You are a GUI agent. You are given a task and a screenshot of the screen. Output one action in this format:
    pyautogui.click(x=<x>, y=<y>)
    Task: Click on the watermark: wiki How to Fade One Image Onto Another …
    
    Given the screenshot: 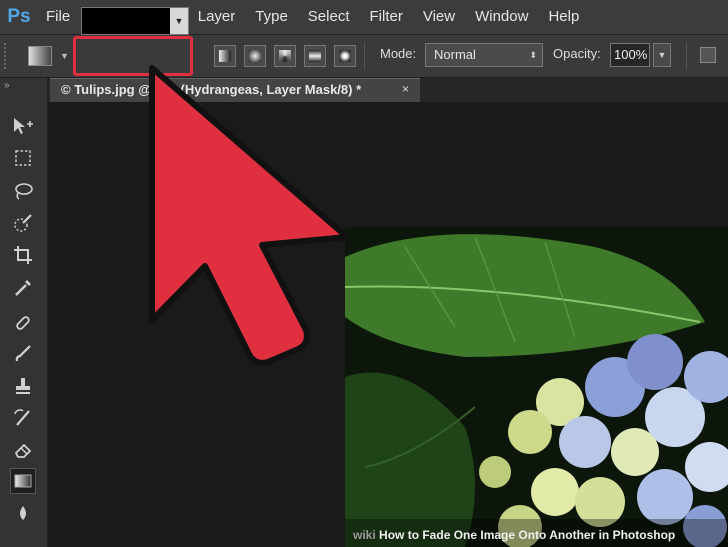 What is the action you would take?
    pyautogui.click(x=514, y=535)
    